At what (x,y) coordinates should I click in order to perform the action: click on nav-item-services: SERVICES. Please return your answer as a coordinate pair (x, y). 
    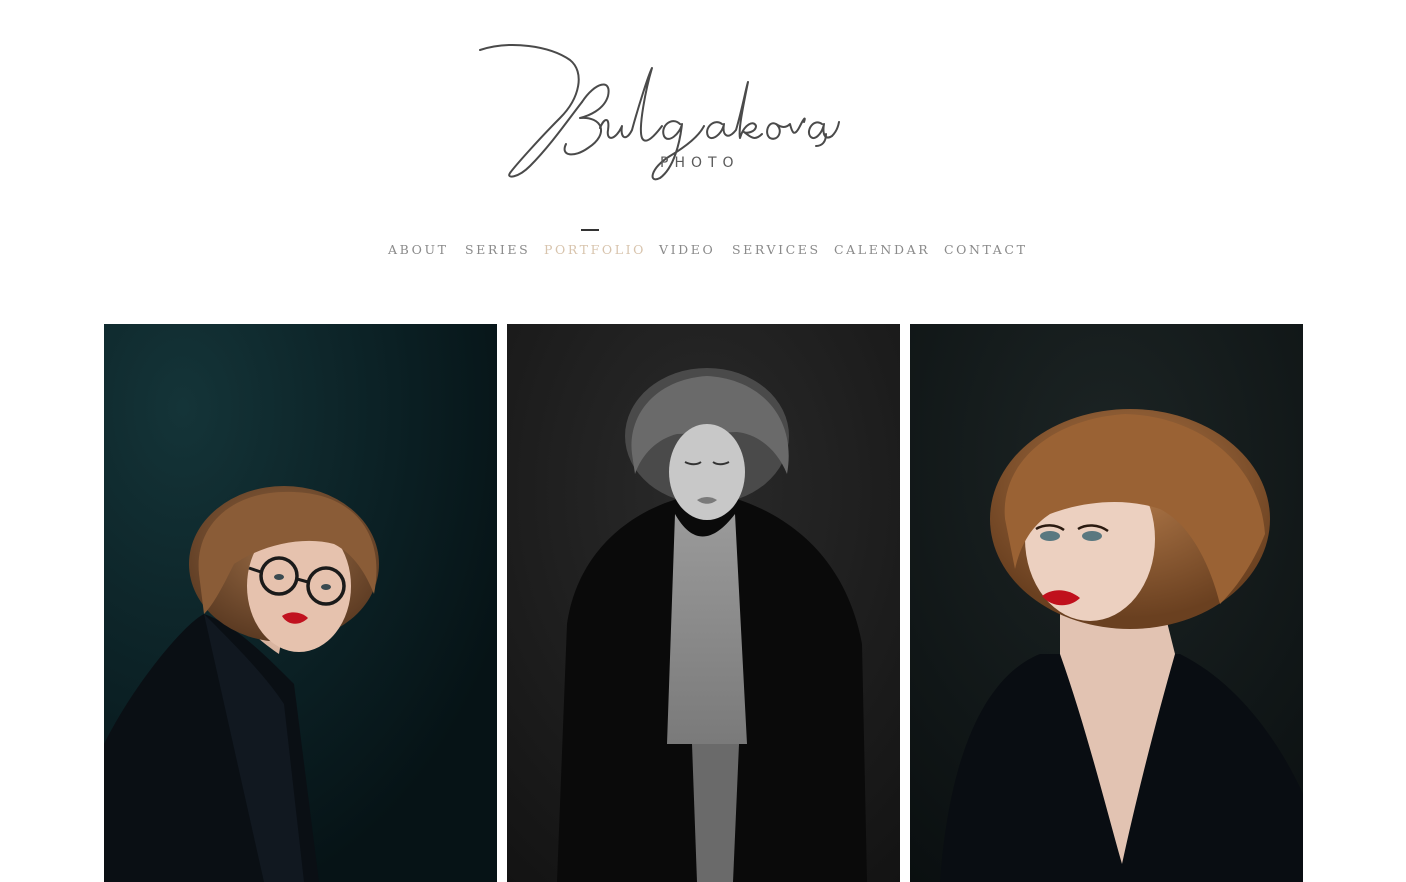
    Looking at the image, I should click on (776, 249).